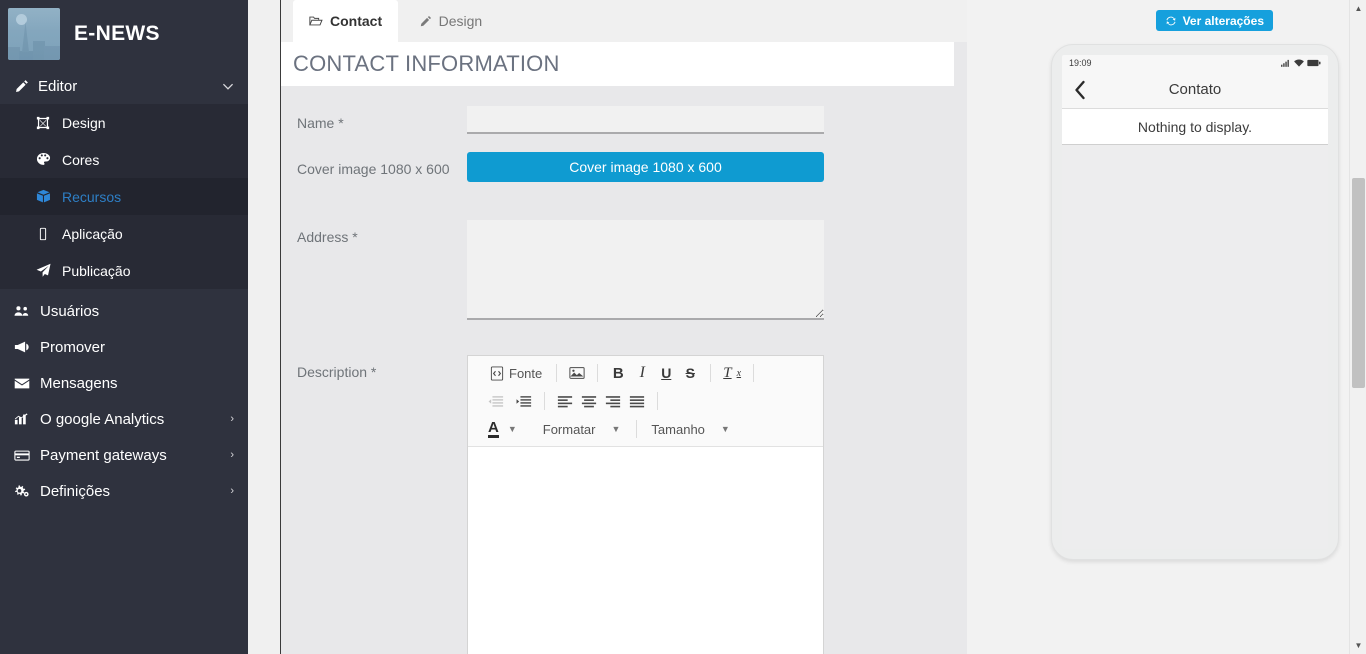  Describe the element at coordinates (124, 311) in the screenshot. I see `sidebar-item-usuarios: Usuários` at that location.